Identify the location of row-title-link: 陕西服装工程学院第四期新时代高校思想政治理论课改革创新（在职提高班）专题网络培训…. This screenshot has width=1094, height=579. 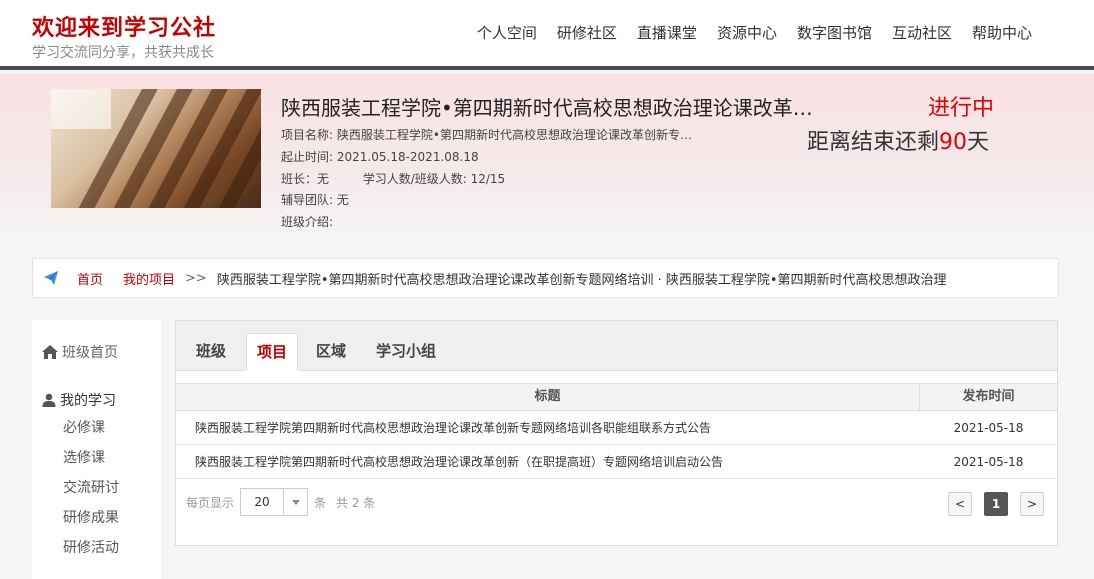
(555, 462).